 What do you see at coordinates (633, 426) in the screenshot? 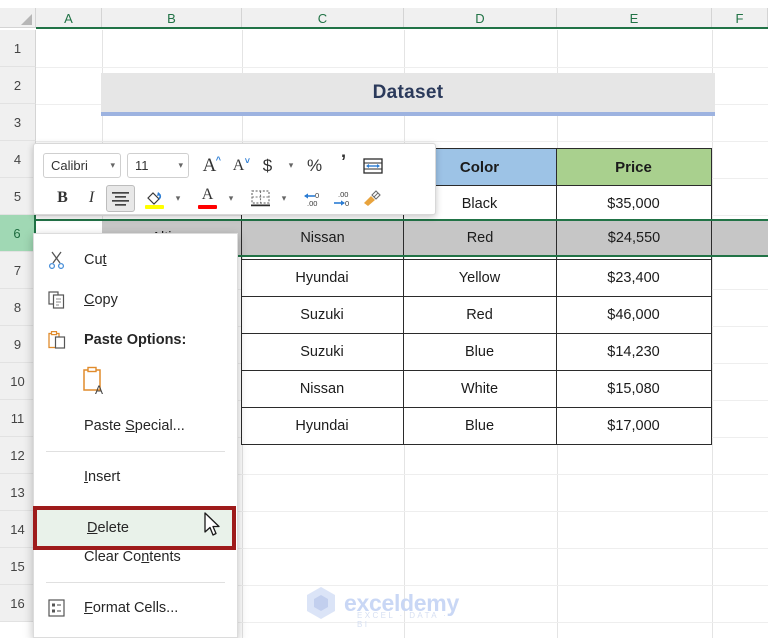
I see `table-cell: $17,000` at bounding box center [633, 426].